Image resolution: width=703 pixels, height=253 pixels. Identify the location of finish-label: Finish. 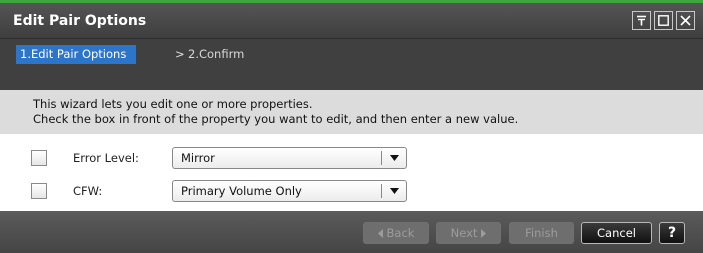
(541, 233).